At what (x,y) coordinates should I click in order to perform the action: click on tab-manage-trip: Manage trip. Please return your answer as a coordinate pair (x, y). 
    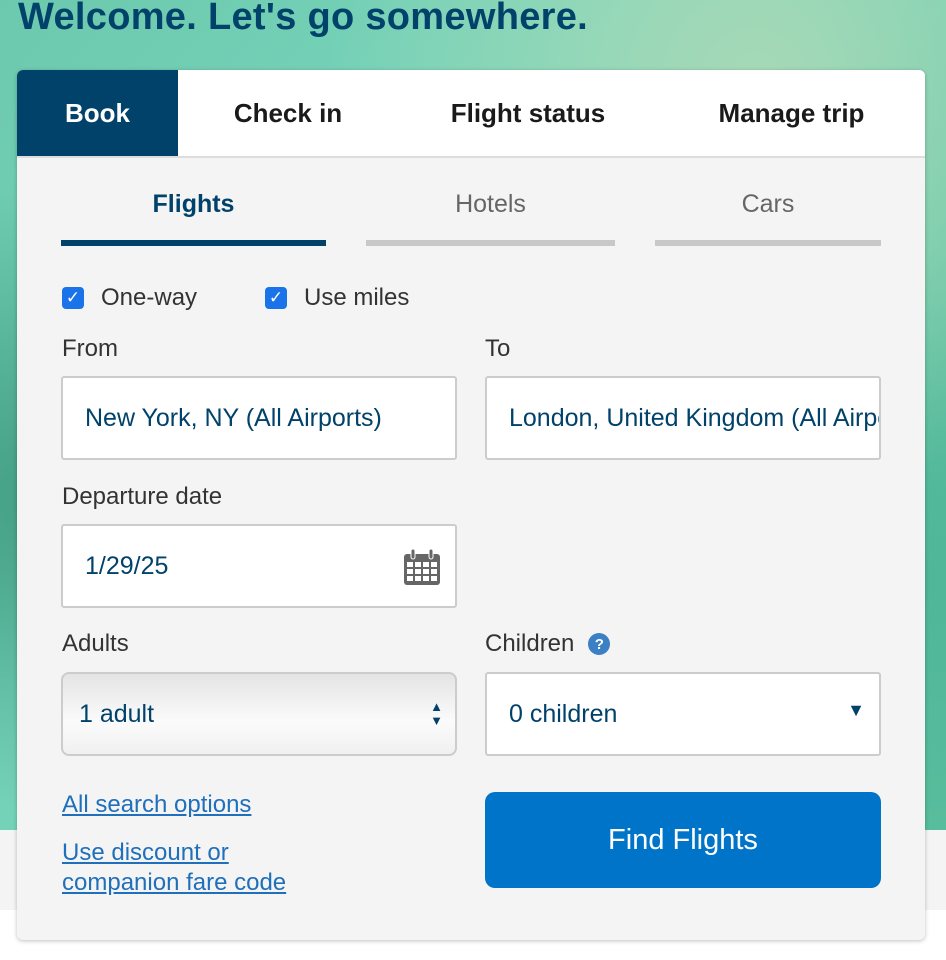
    Looking at the image, I should click on (791, 113).